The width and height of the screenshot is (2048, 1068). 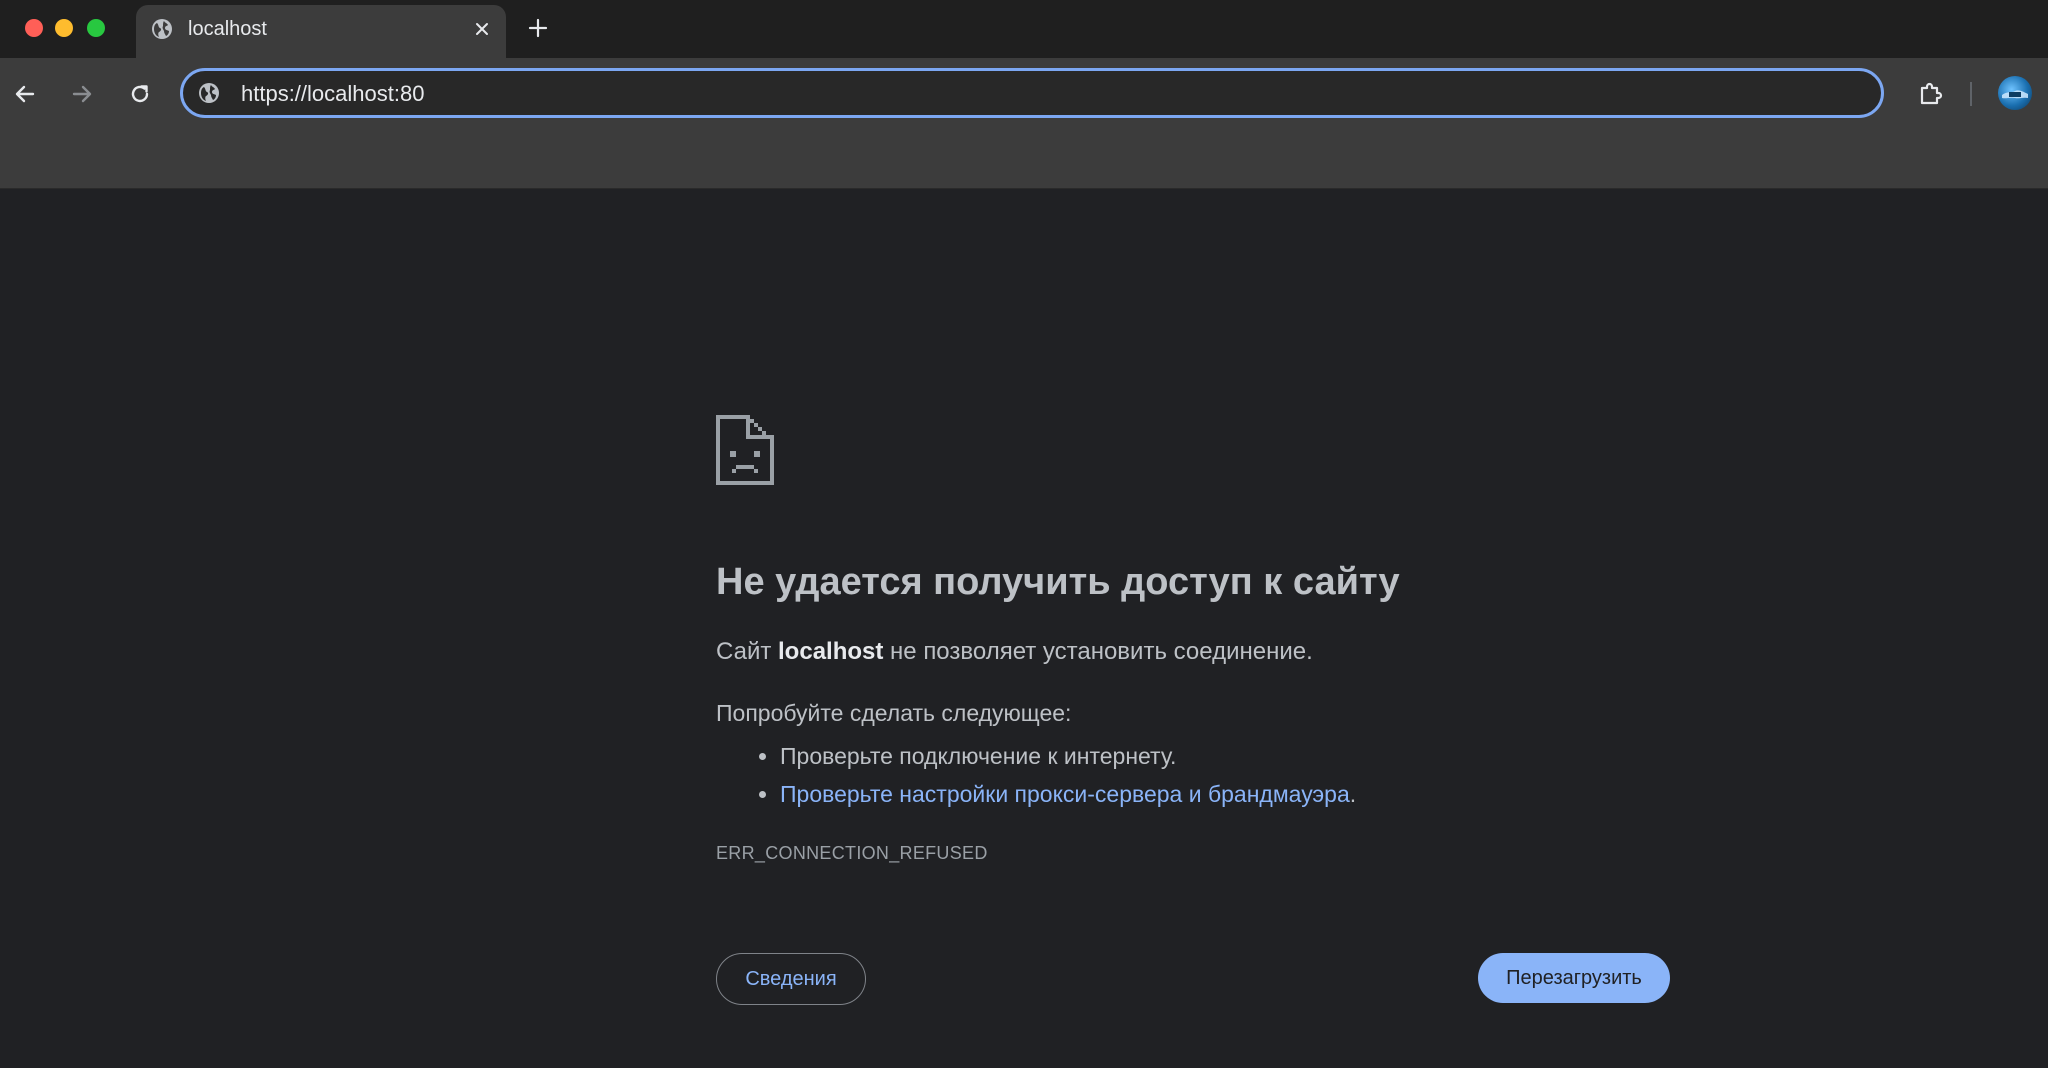 I want to click on host-name: localhost, so click(x=831, y=651).